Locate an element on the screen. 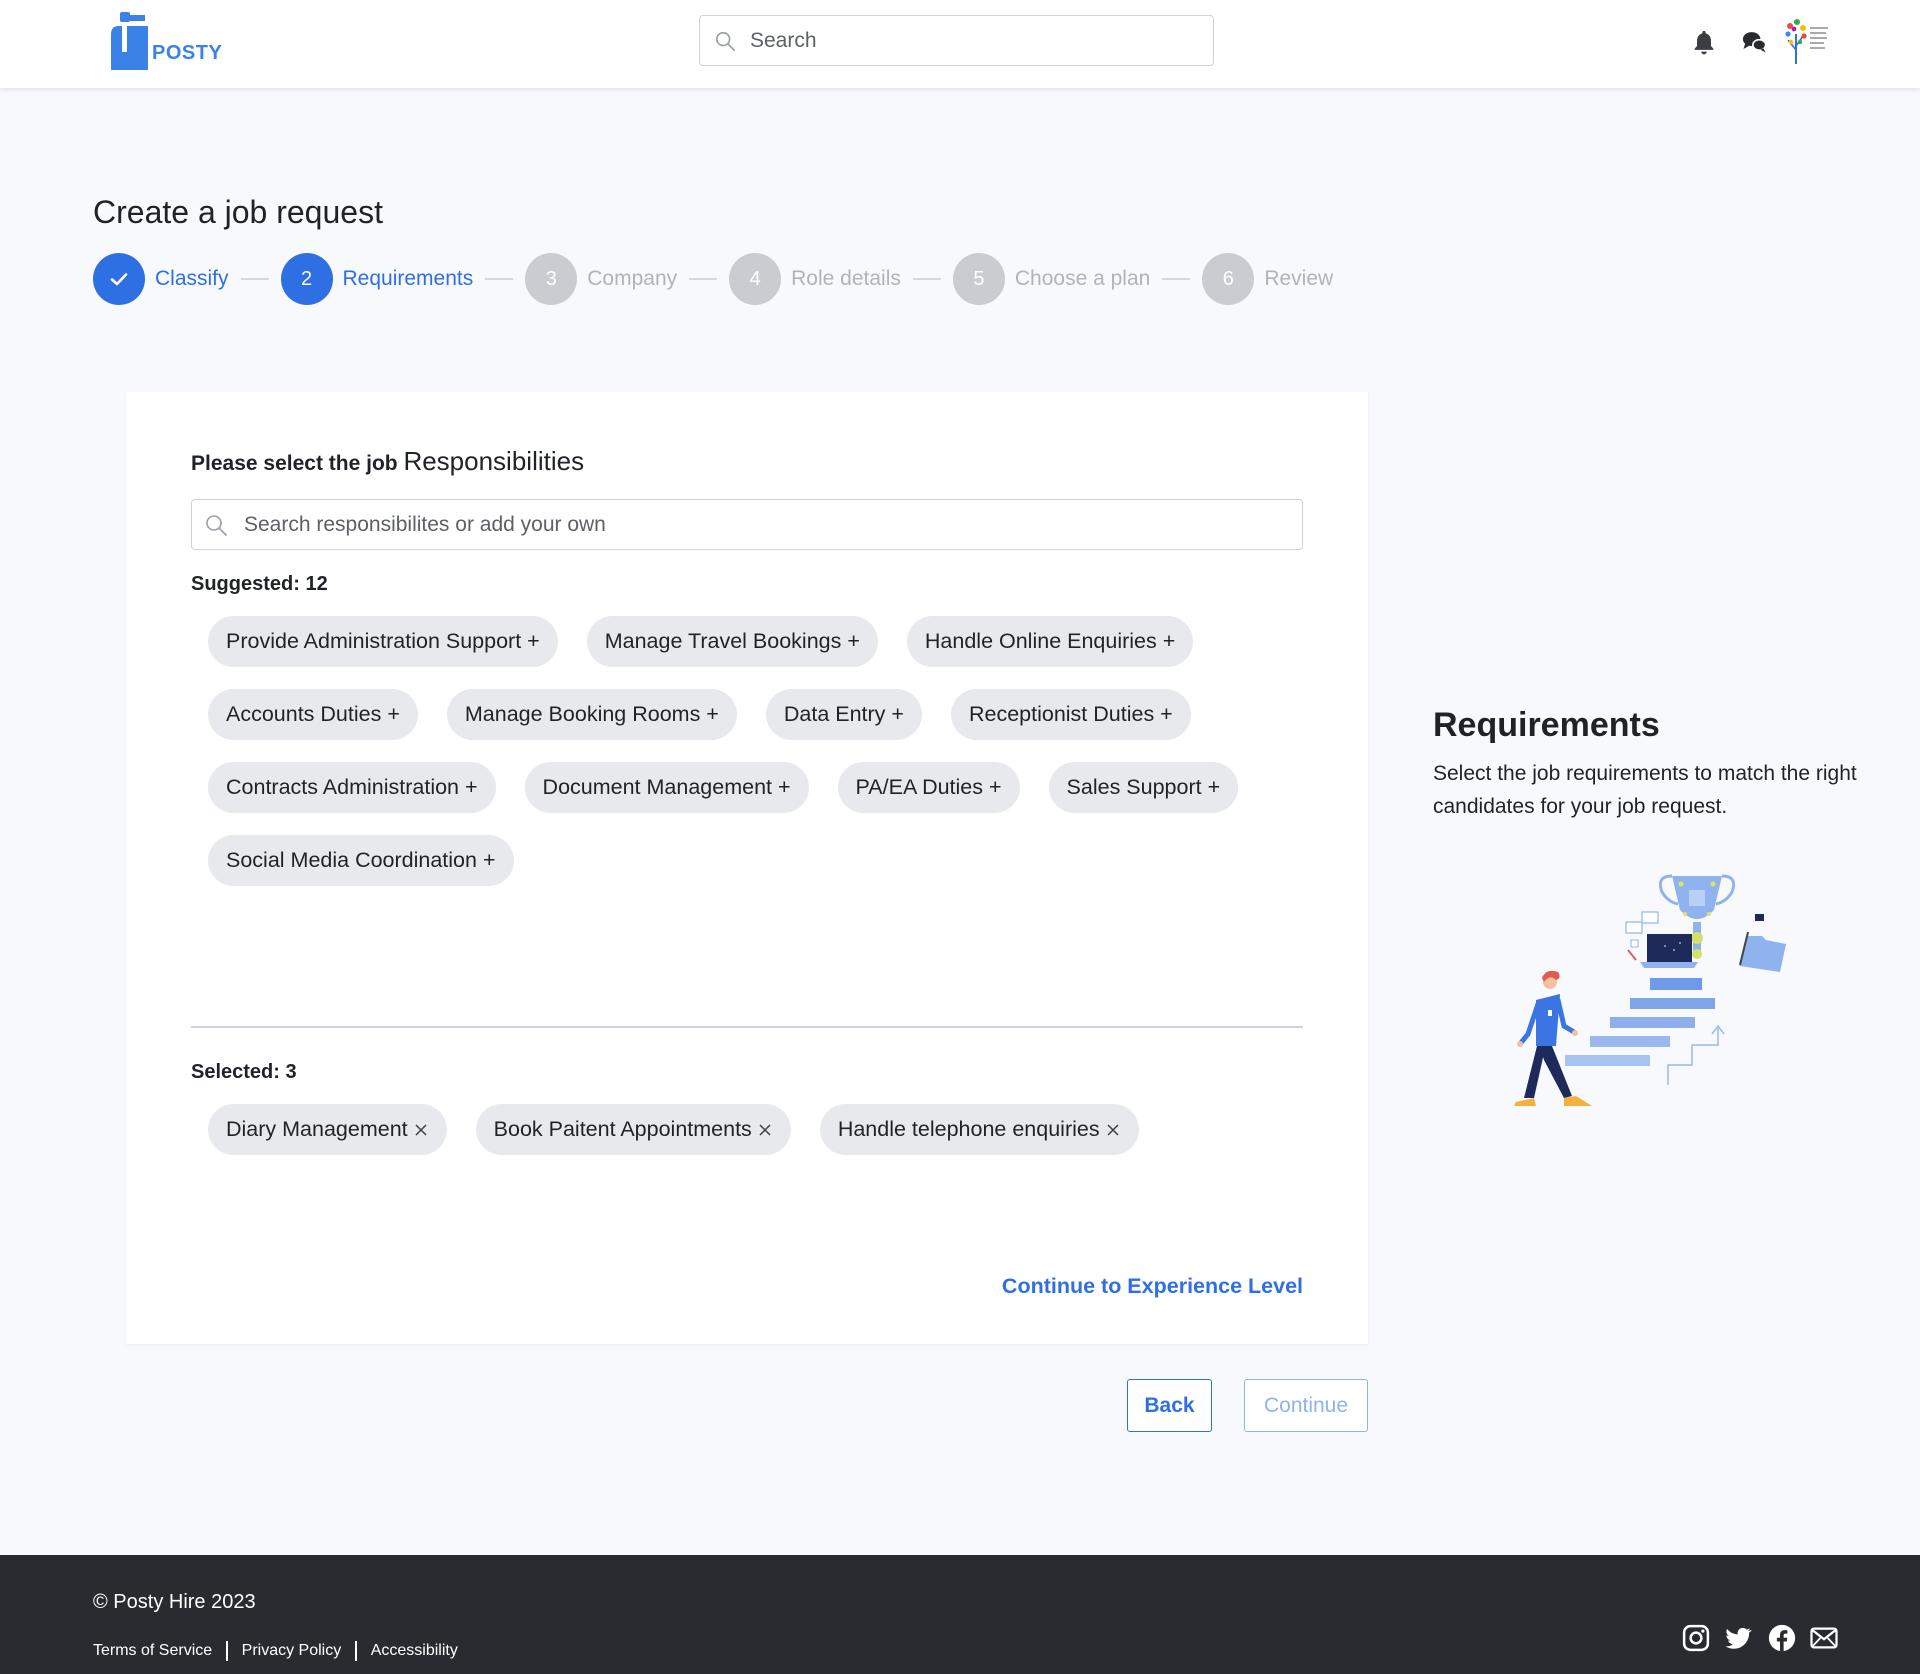 This screenshot has height=1674, width=1920. step-1-complete-circle is located at coordinates (119, 279).